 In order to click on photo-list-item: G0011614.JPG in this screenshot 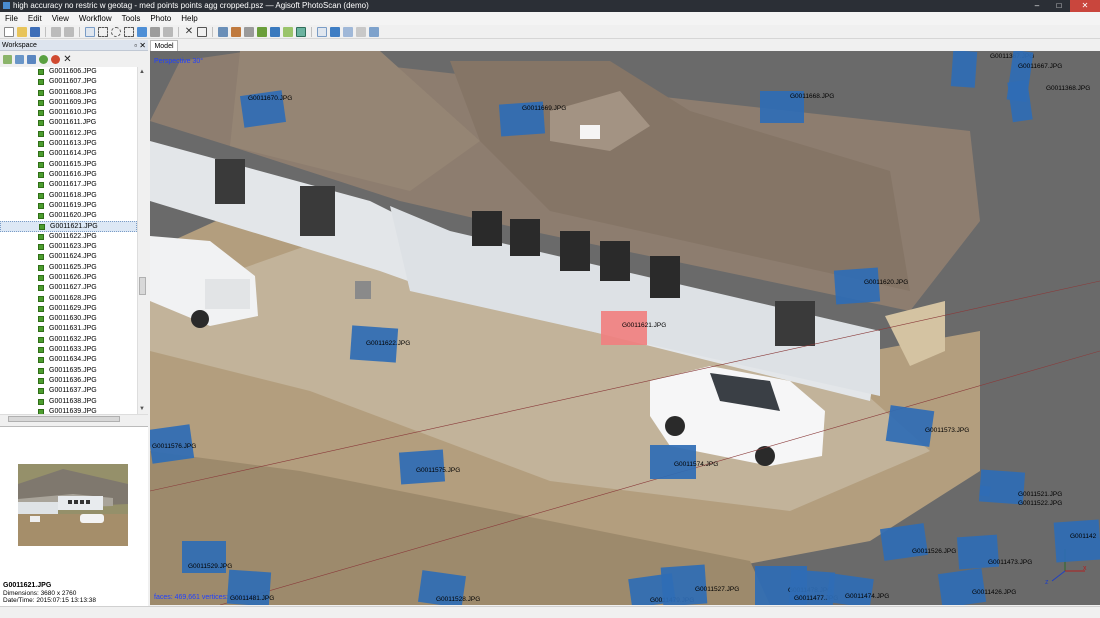, I will do `click(68, 154)`.